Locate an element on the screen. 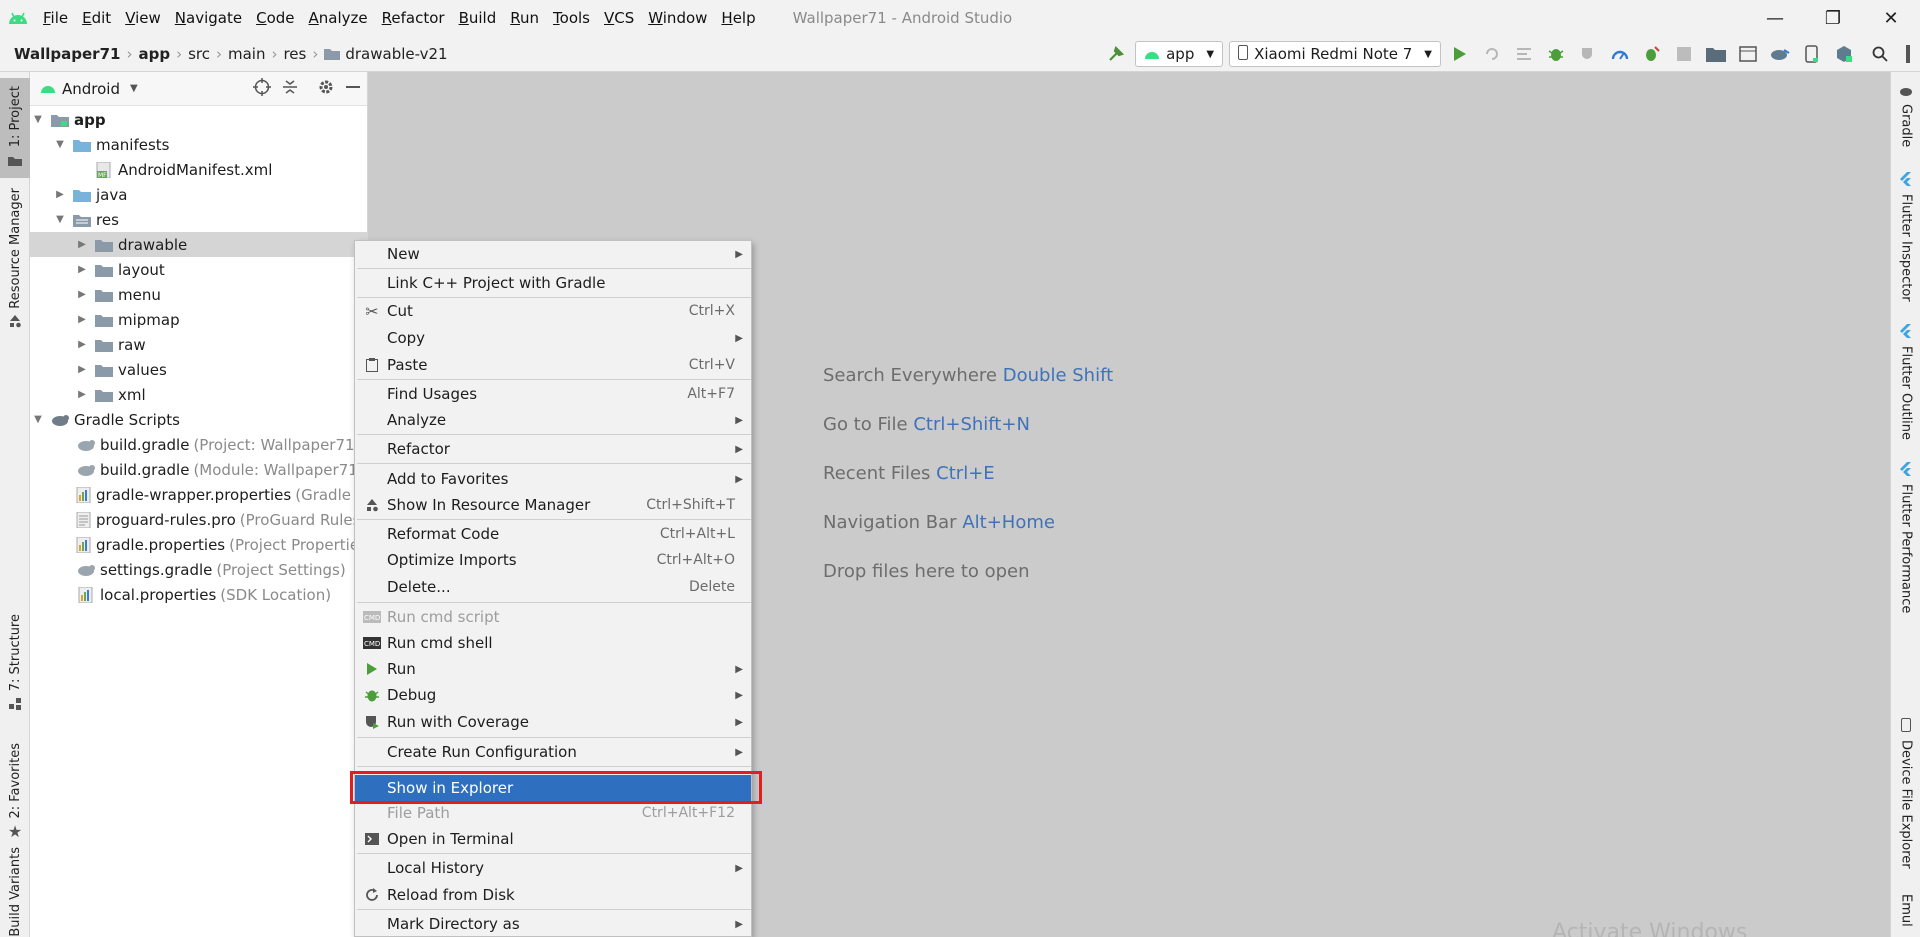  menu-run: Run is located at coordinates (524, 18).